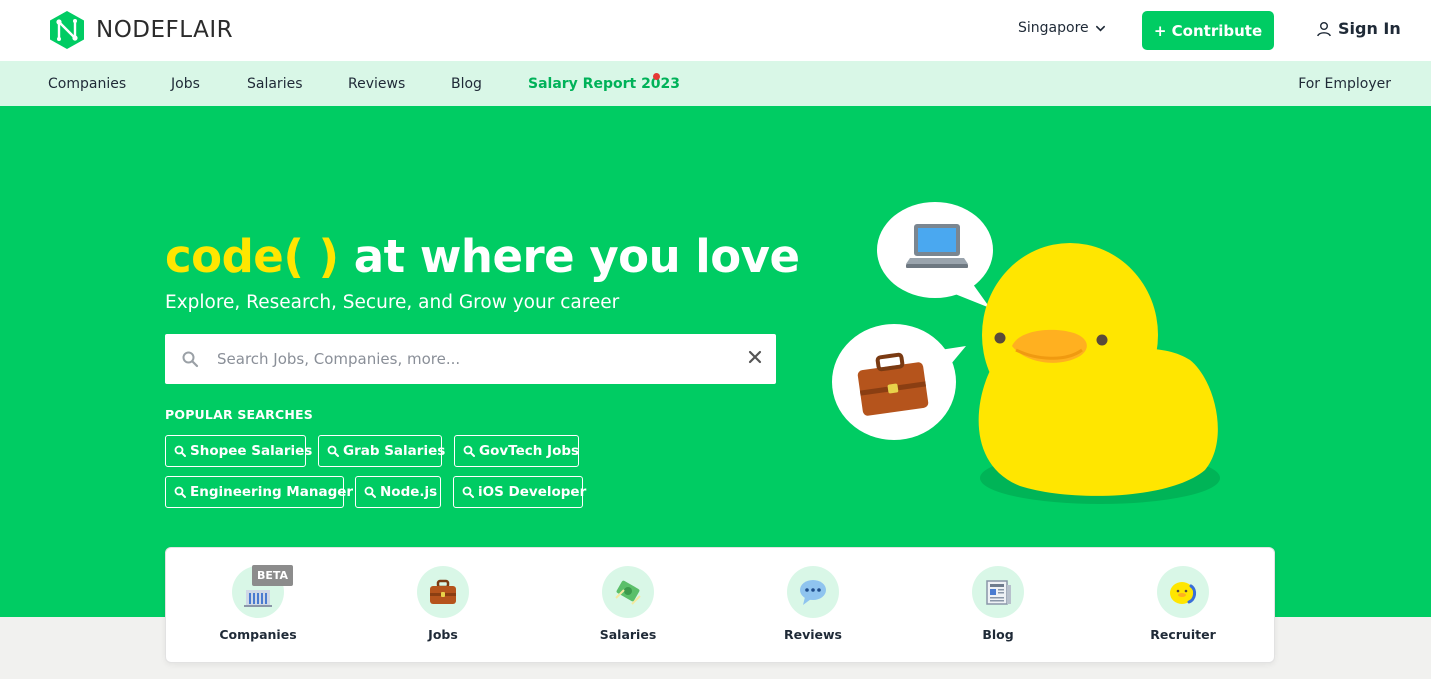 The height and width of the screenshot is (679, 1431). What do you see at coordinates (239, 414) in the screenshot?
I see `popular-searches-title: POPULAR SEARCHES` at bounding box center [239, 414].